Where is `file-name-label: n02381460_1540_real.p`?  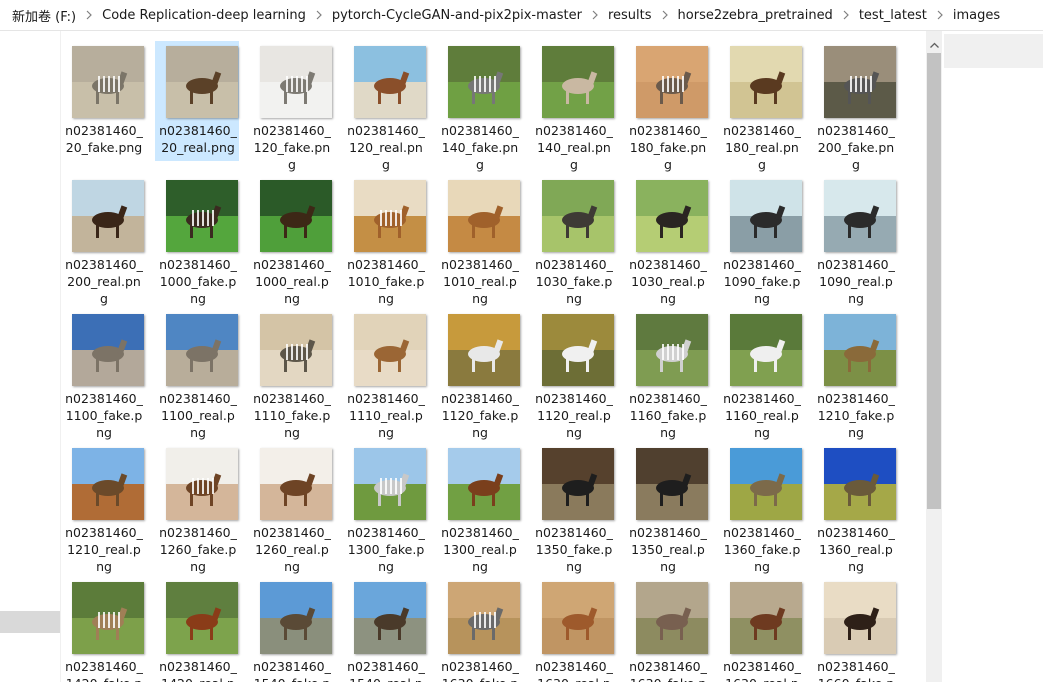
file-name-label: n02381460_1540_real.p is located at coordinates (386, 670).